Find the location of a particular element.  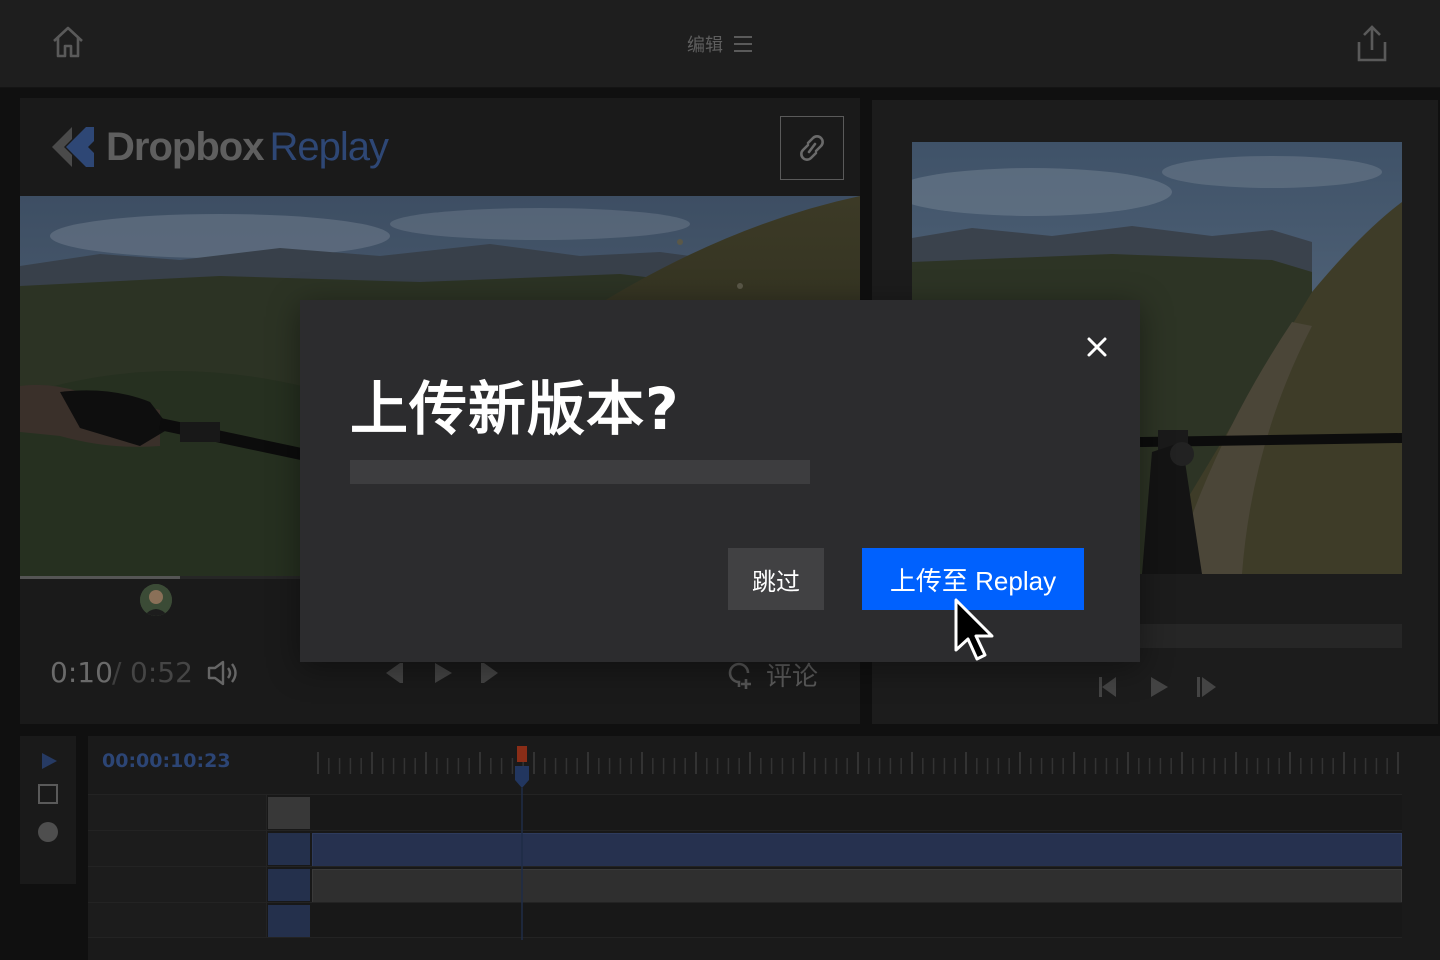

compare-play-button is located at coordinates (1159, 687).